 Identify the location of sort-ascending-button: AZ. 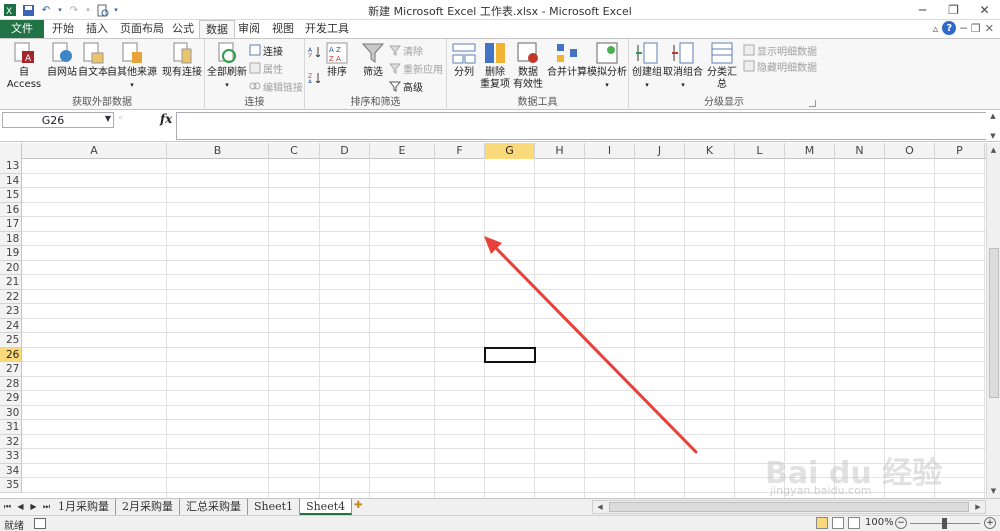
(315, 51).